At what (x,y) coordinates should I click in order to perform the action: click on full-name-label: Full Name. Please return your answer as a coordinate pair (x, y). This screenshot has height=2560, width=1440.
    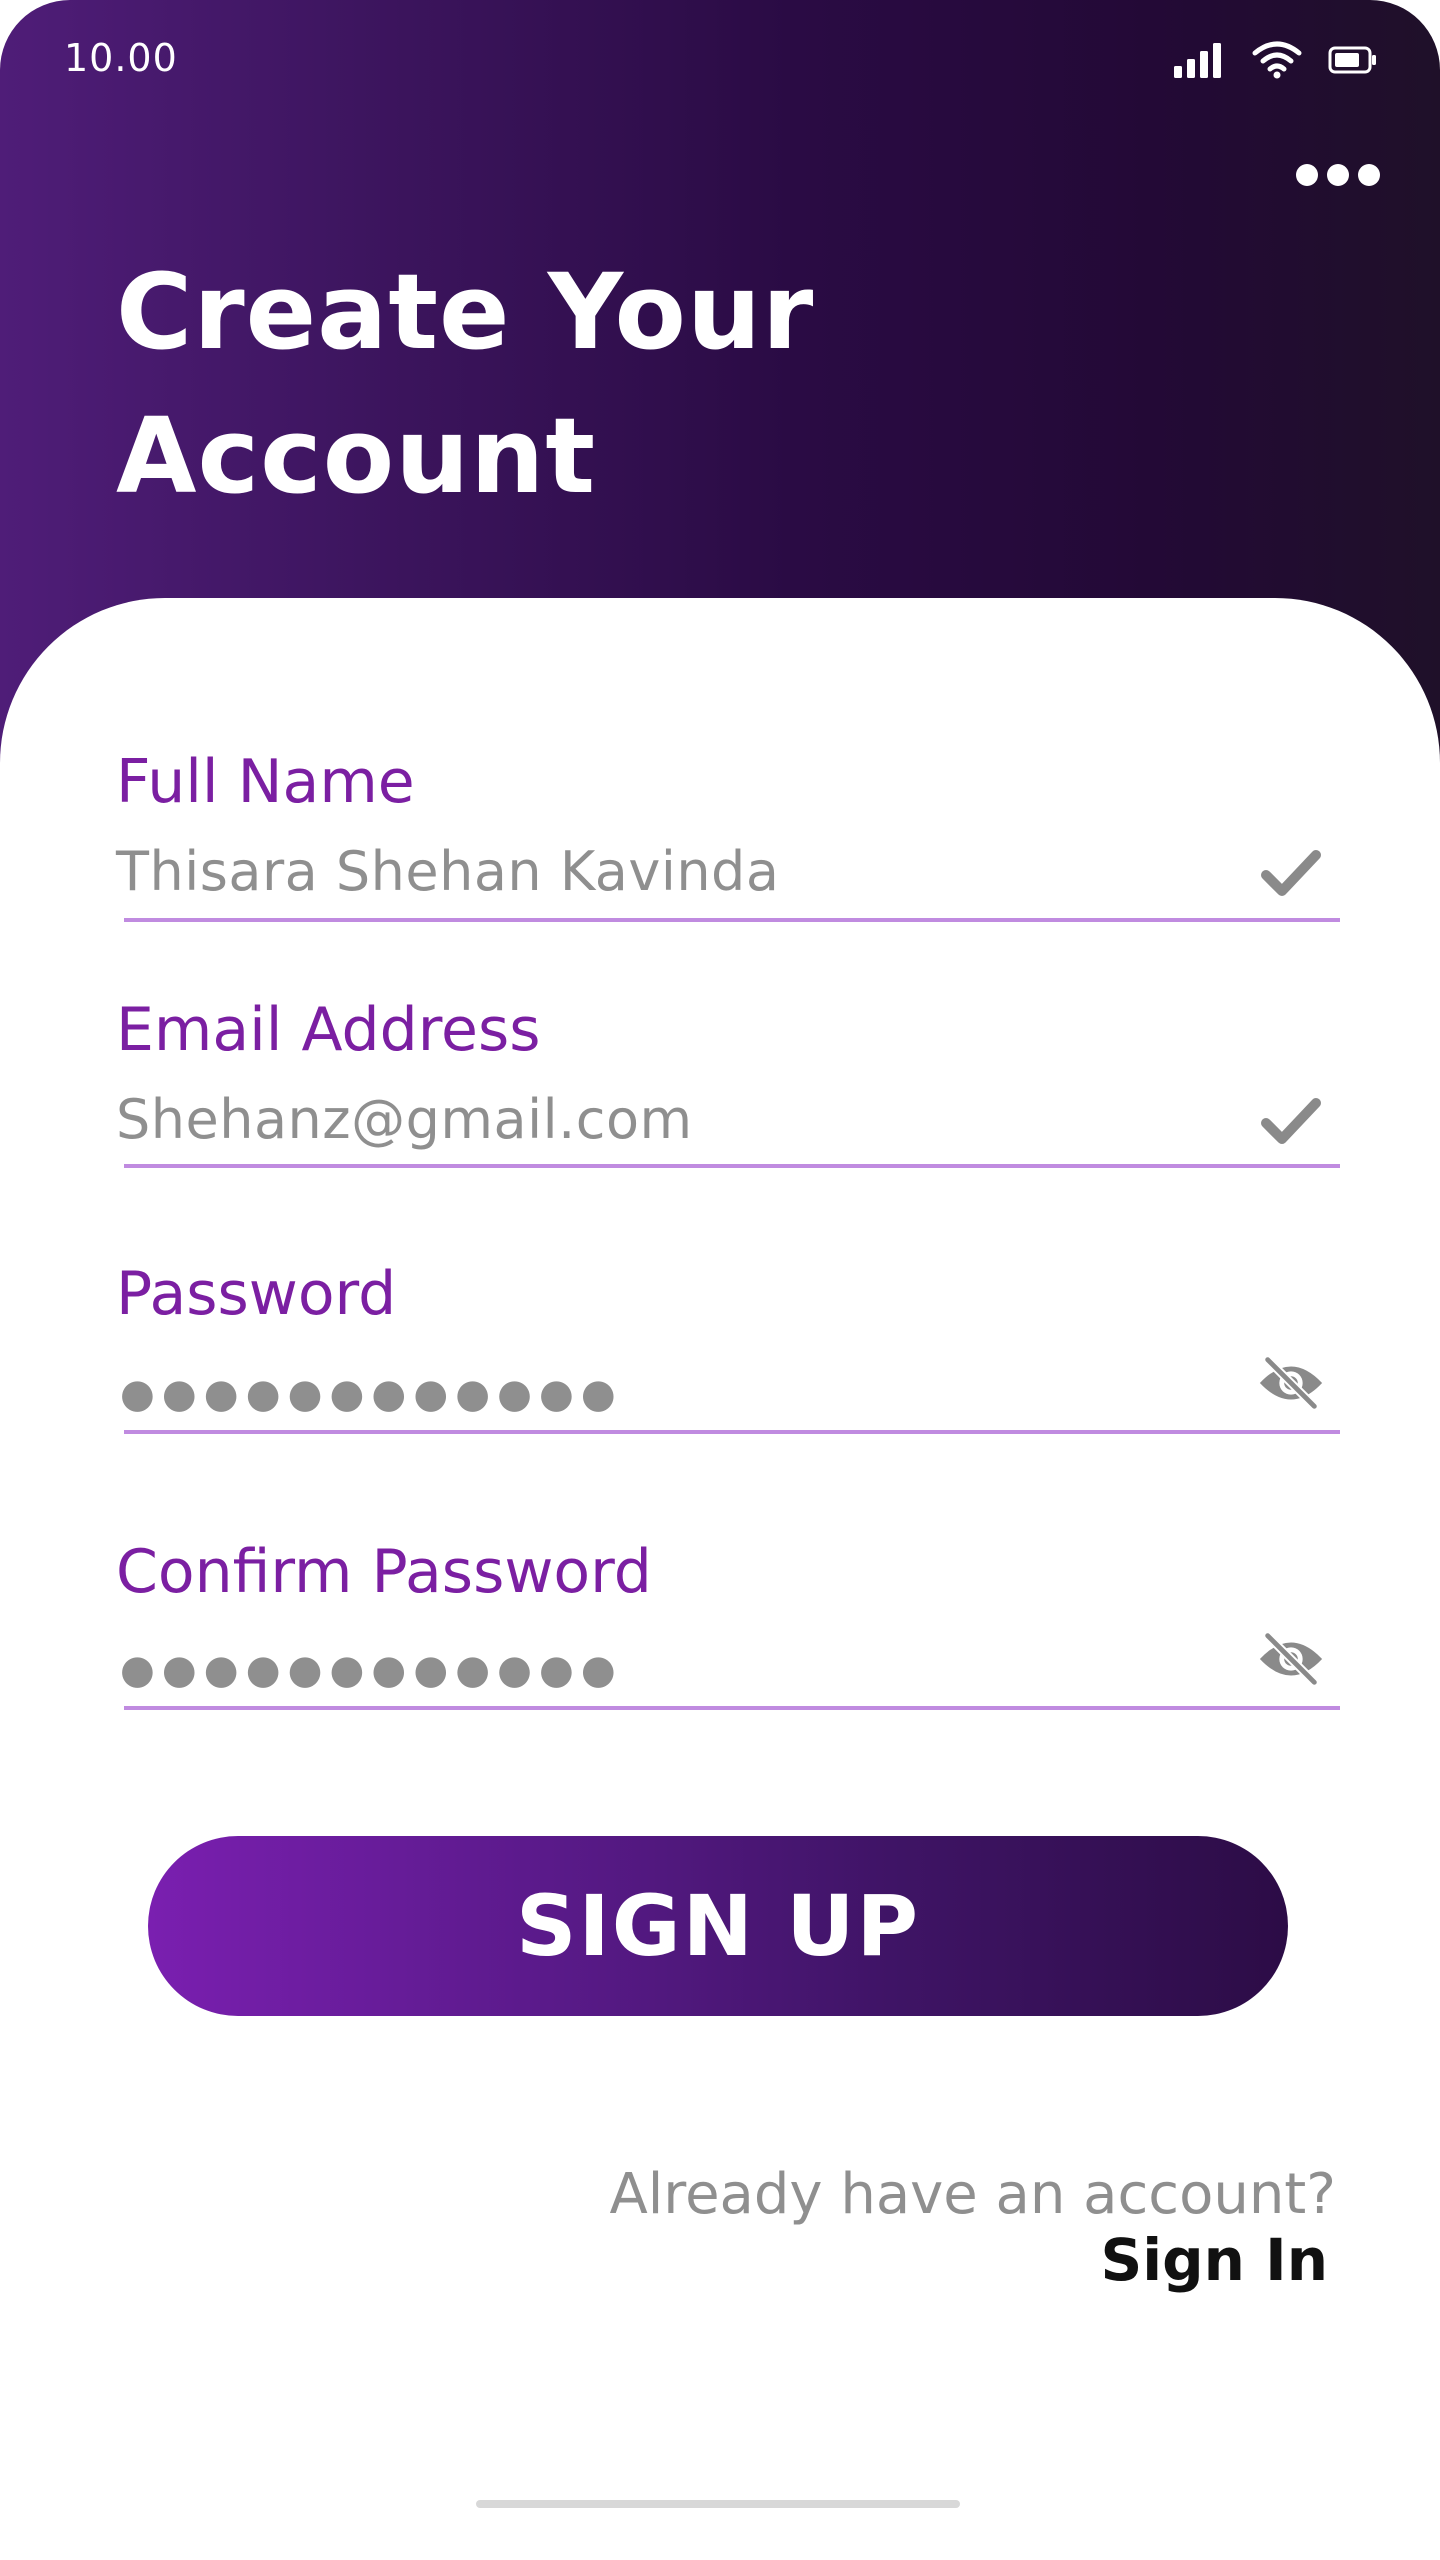
    Looking at the image, I should click on (265, 782).